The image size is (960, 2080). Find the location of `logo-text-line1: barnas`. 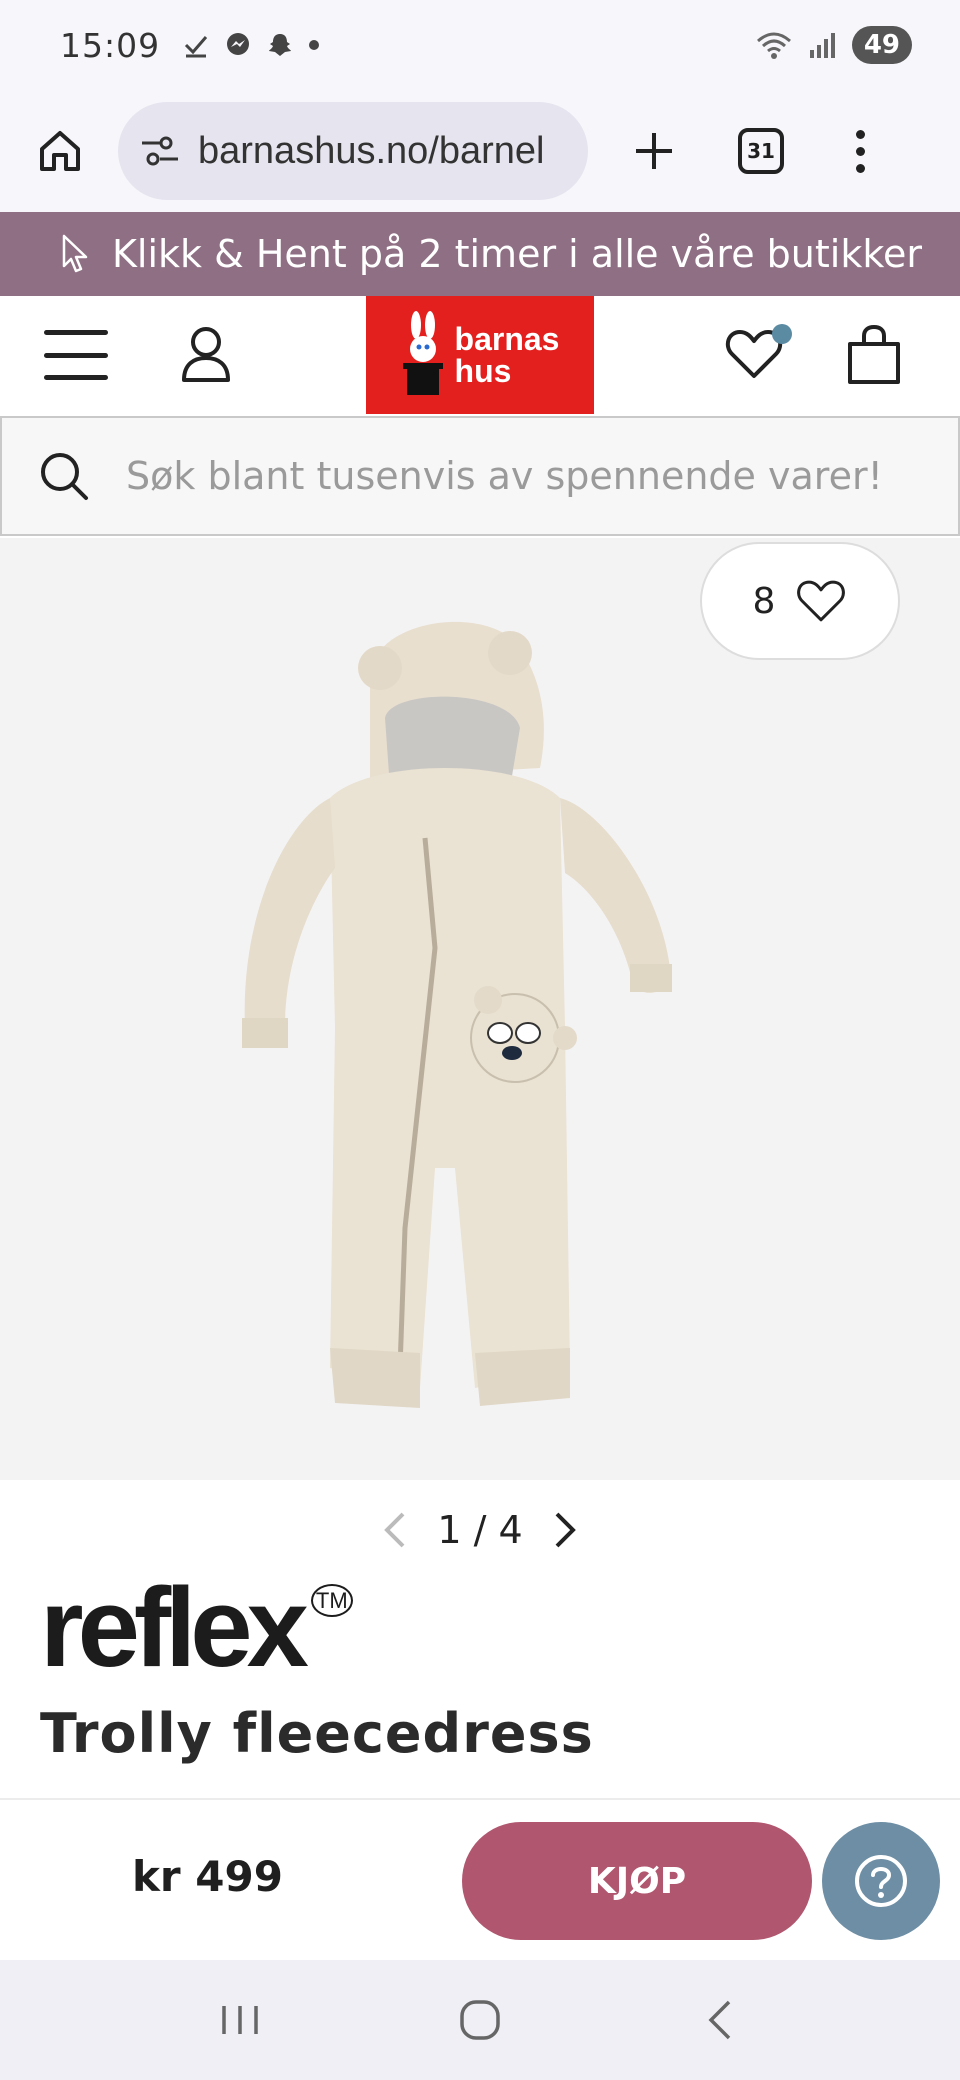

logo-text-line1: barnas is located at coordinates (507, 339).